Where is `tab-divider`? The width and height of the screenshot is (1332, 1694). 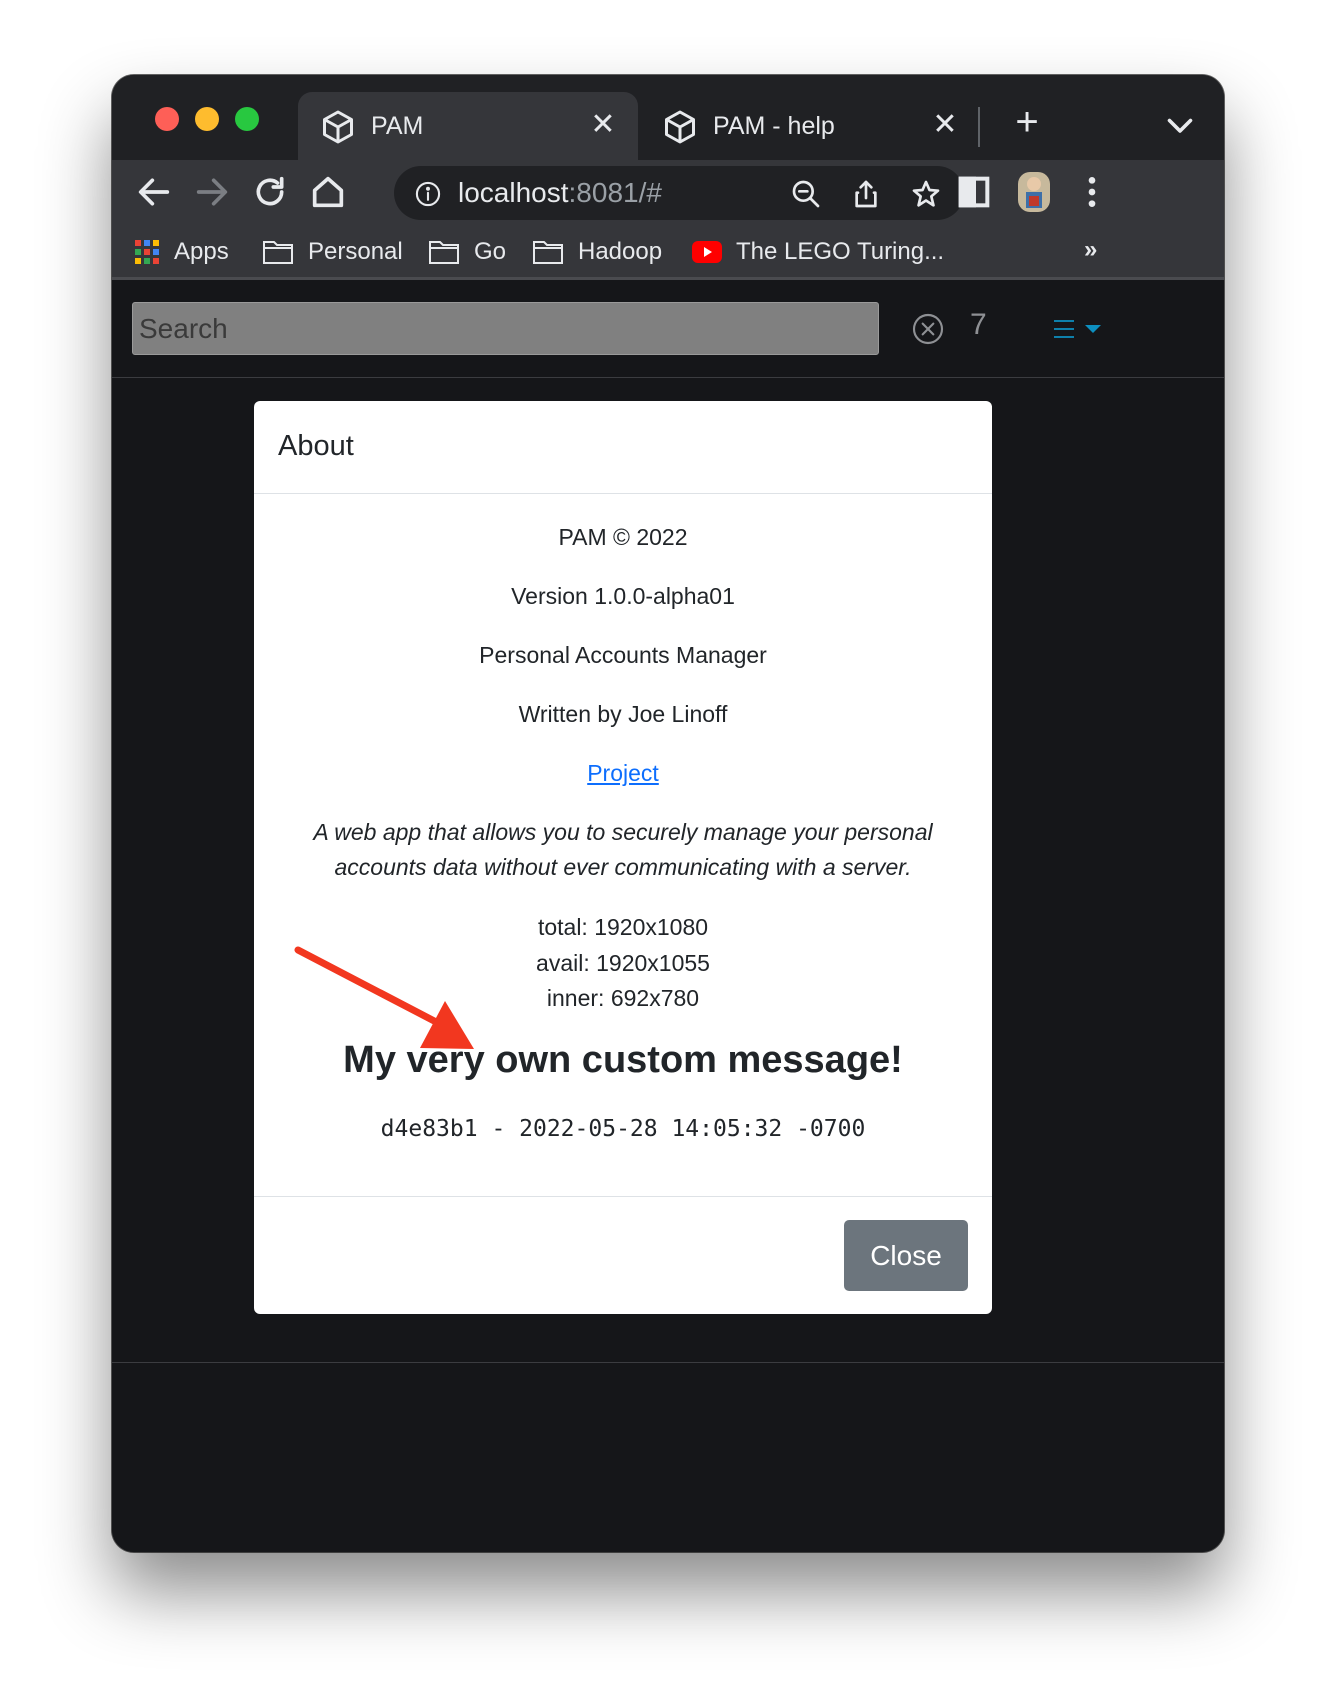
tab-divider is located at coordinates (979, 127).